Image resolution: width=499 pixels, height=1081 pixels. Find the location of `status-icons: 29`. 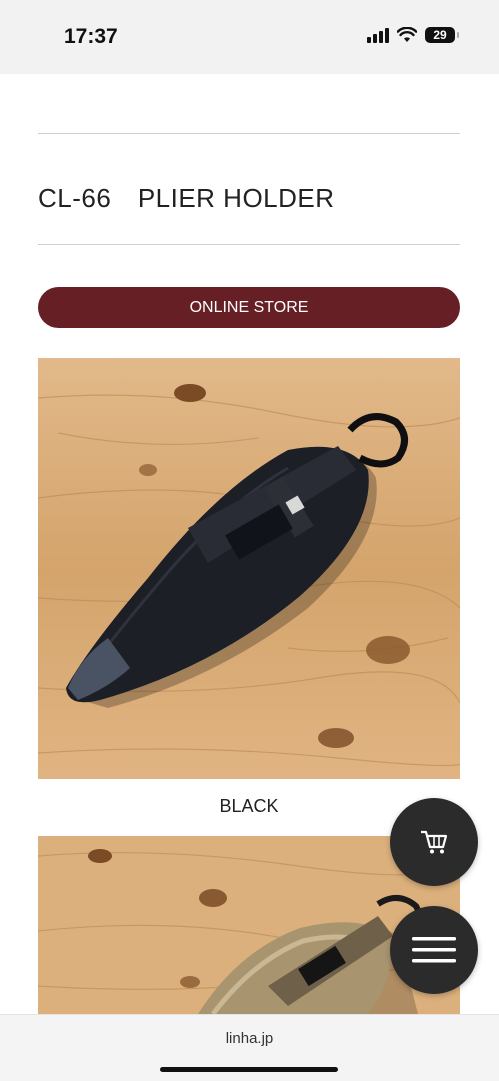

status-icons: 29 is located at coordinates (413, 35).